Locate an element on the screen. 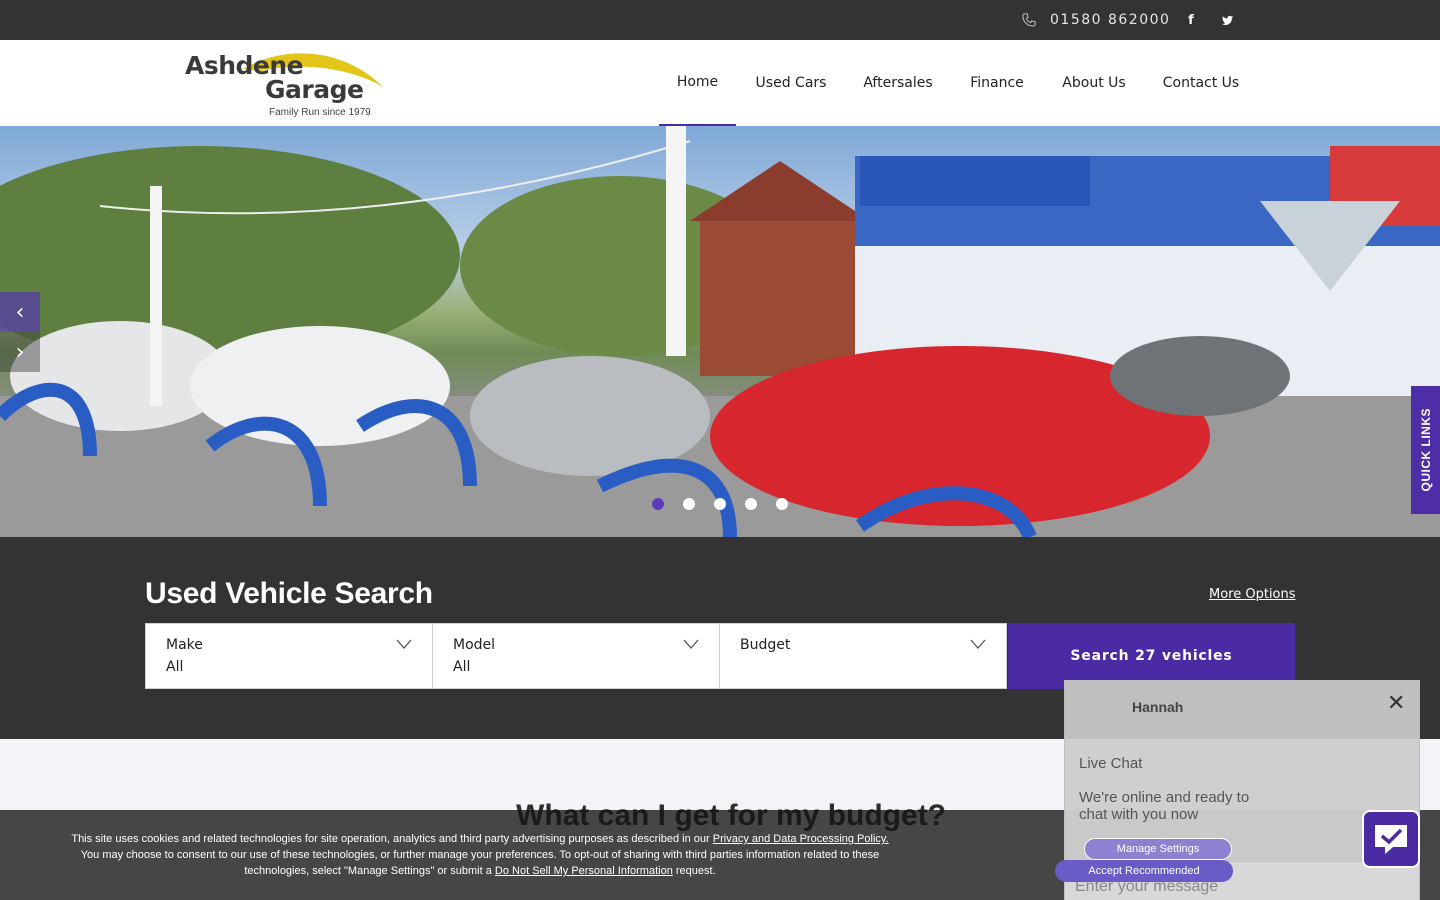 The height and width of the screenshot is (900, 1440). nav-aftersales: Aftersales is located at coordinates (898, 83).